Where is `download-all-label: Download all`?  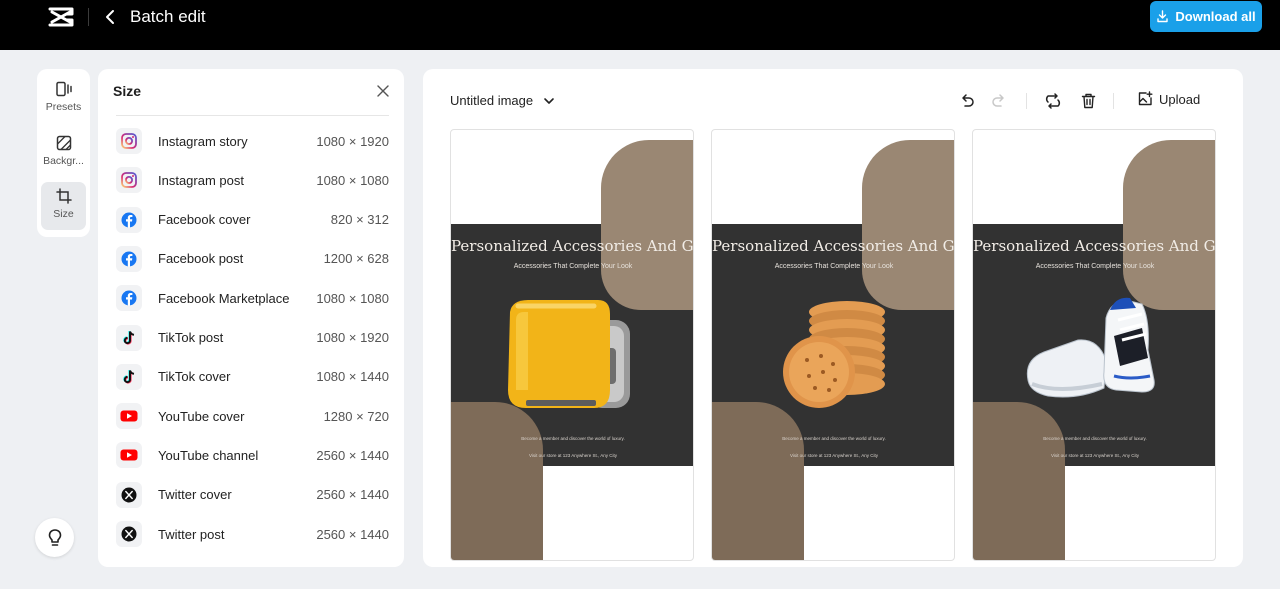 download-all-label: Download all is located at coordinates (1215, 16).